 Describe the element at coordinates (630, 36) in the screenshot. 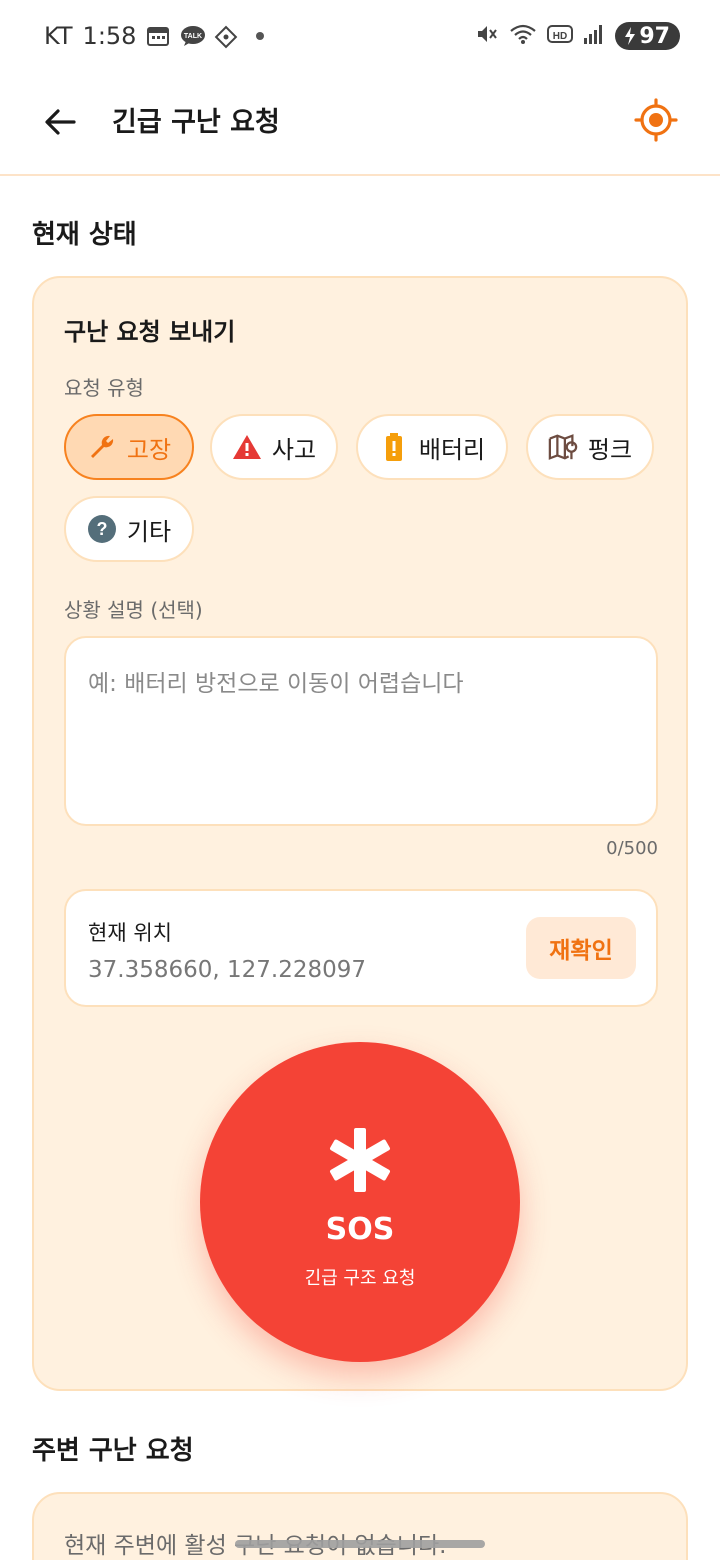

I see `charging-bolt-icon` at that location.